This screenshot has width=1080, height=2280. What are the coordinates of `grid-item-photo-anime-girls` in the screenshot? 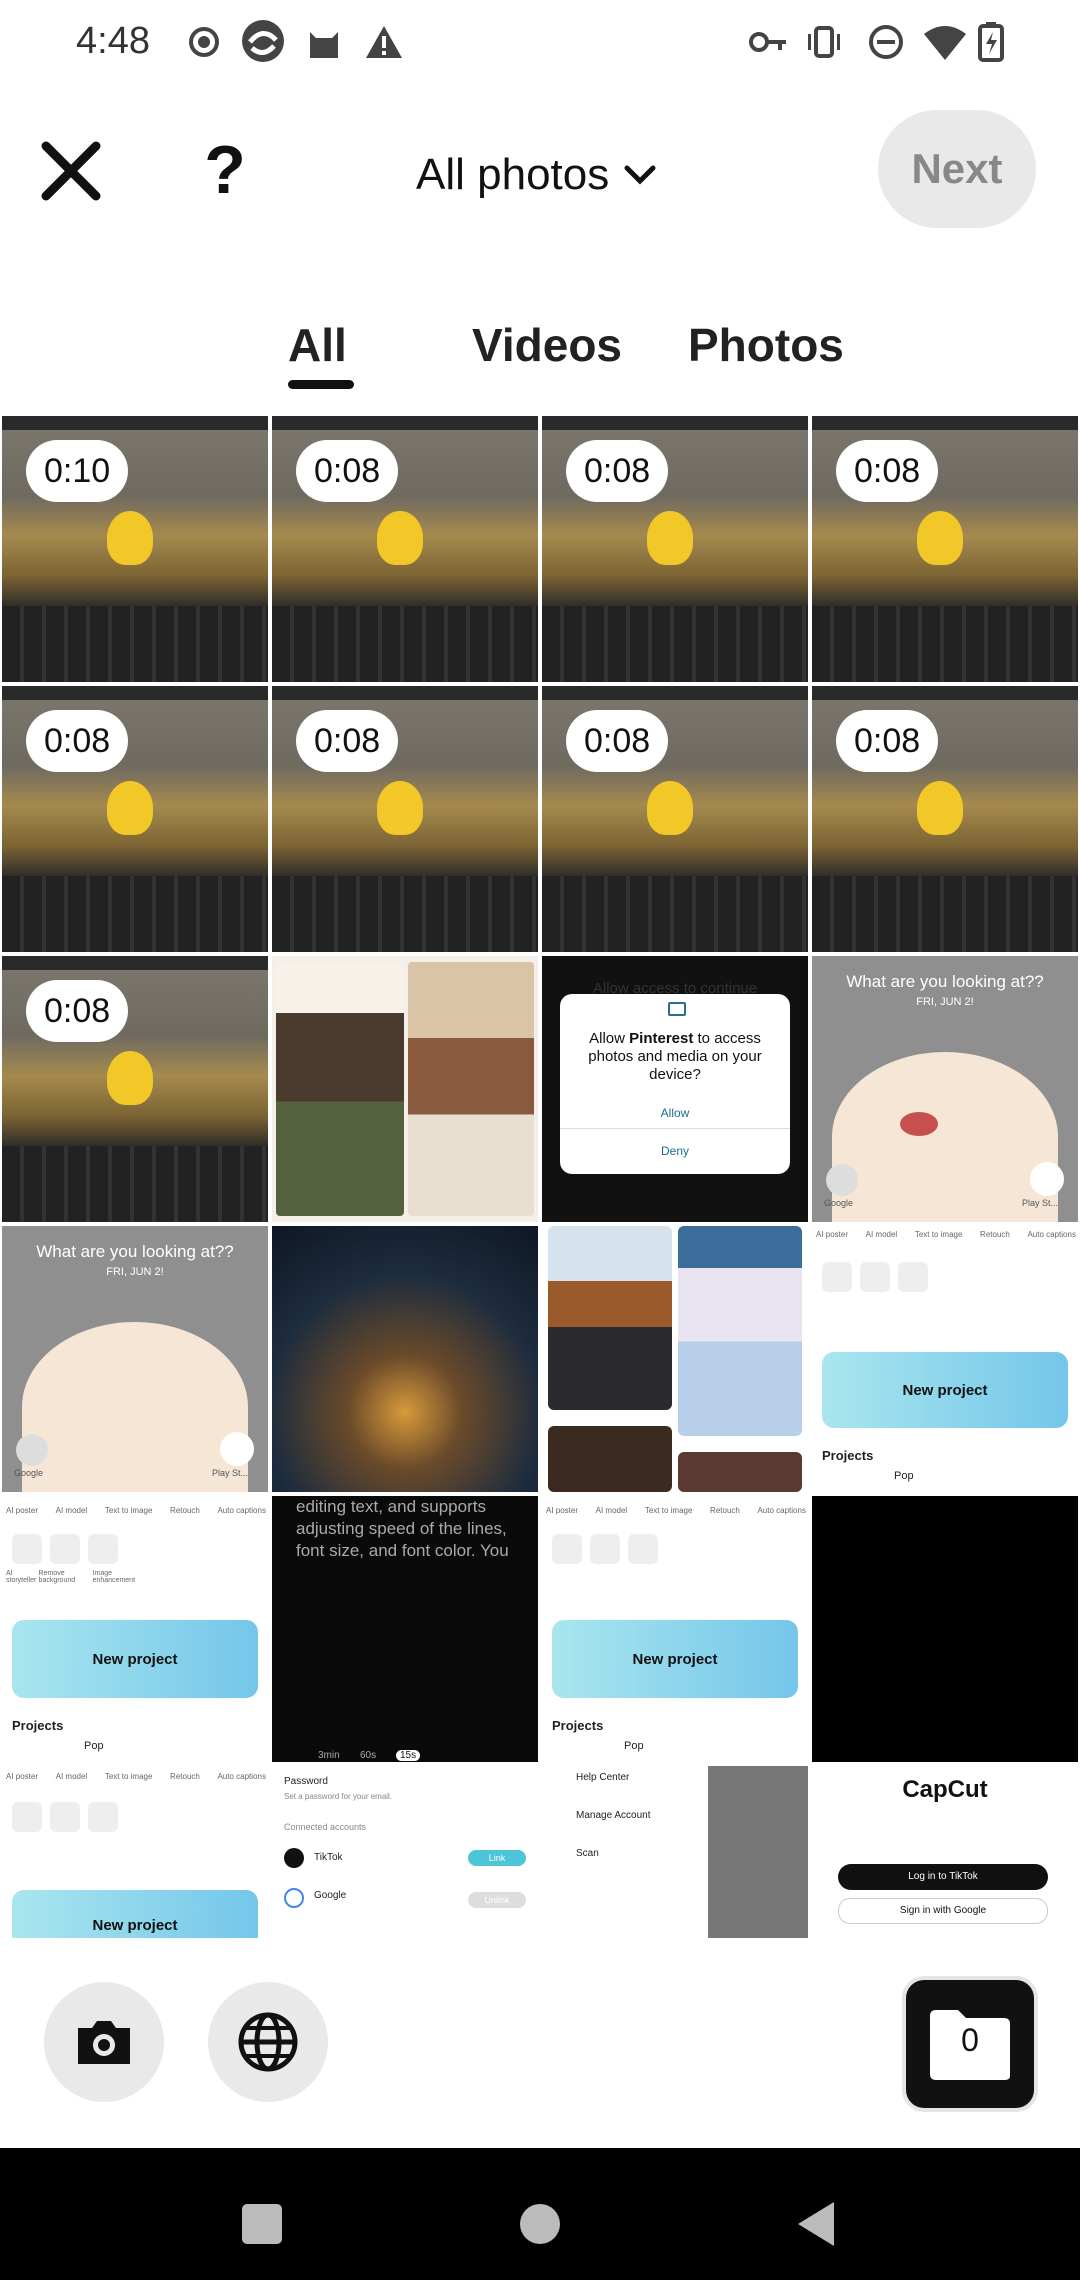 It's located at (405, 1089).